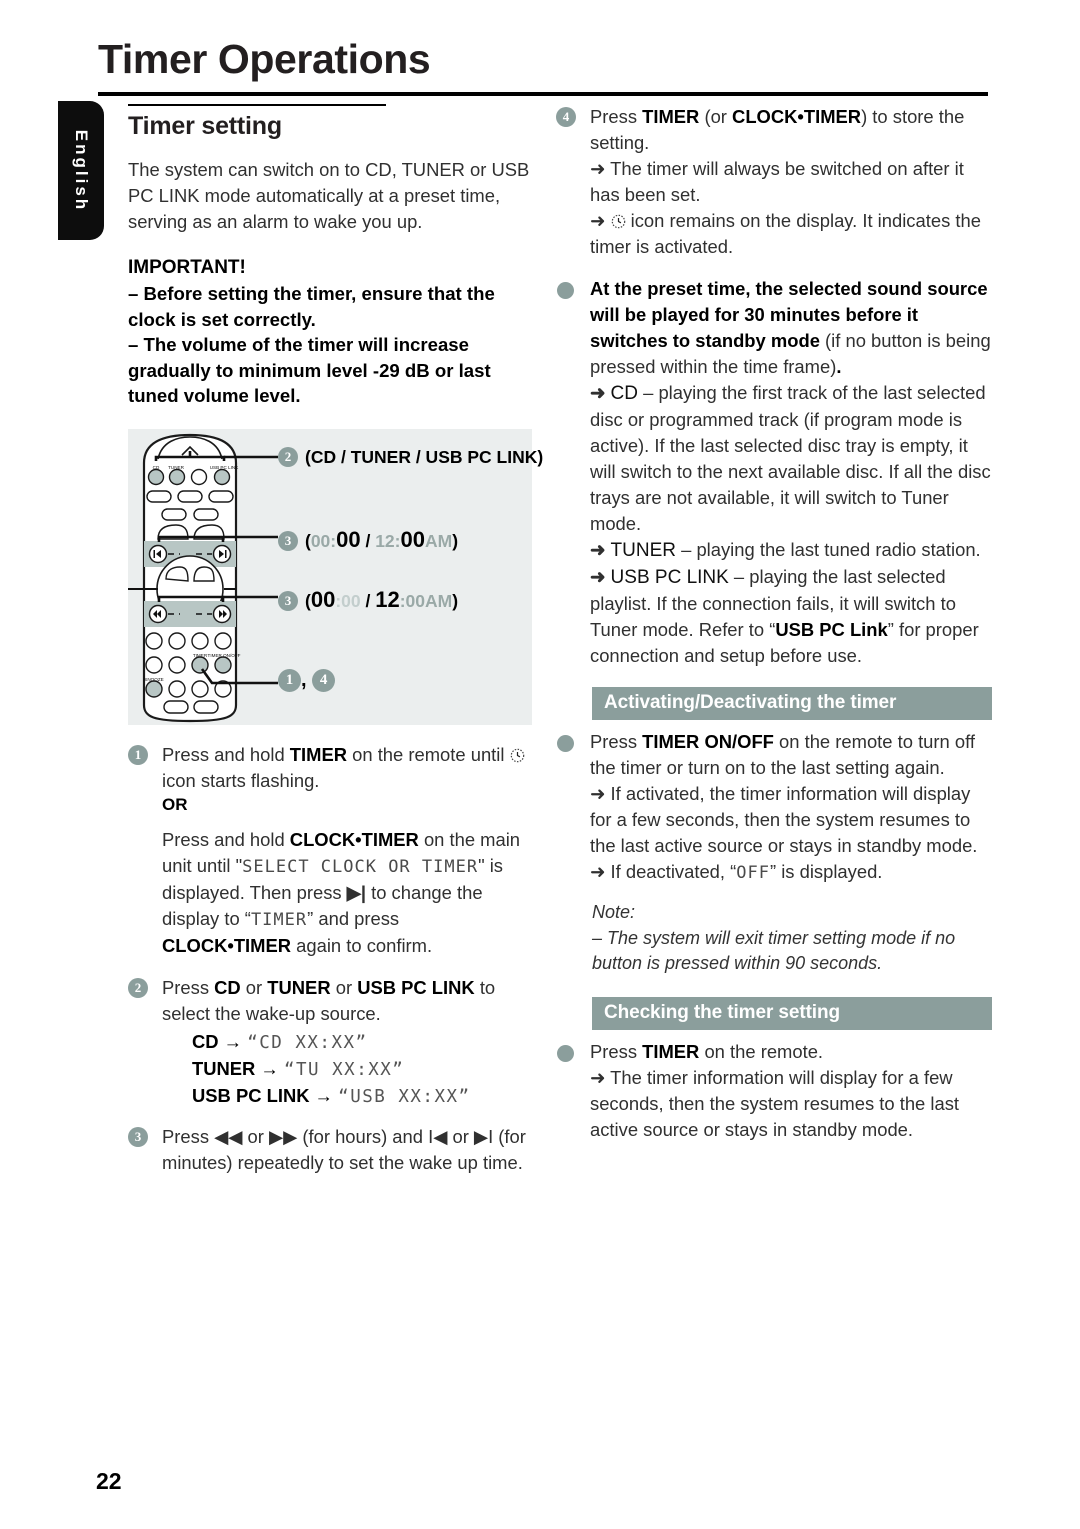 The height and width of the screenshot is (1529, 1080). Describe the element at coordinates (424, 457) in the screenshot. I see `callout-source-label: (CD / TUNER / USB PC LINK)` at that location.